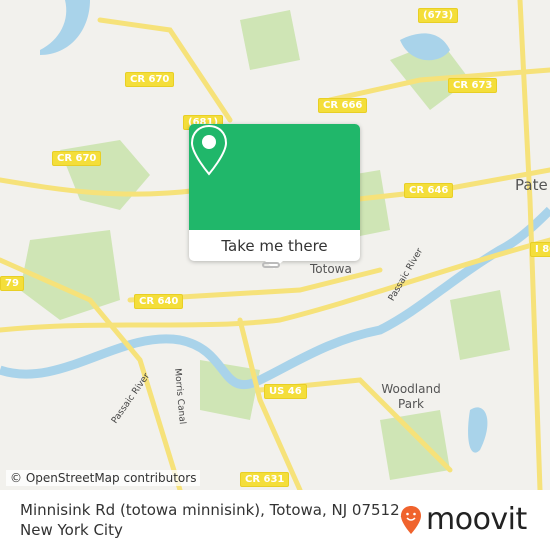 This screenshot has height=550, width=550. What do you see at coordinates (159, 301) in the screenshot?
I see `road-shield: CR 640` at bounding box center [159, 301].